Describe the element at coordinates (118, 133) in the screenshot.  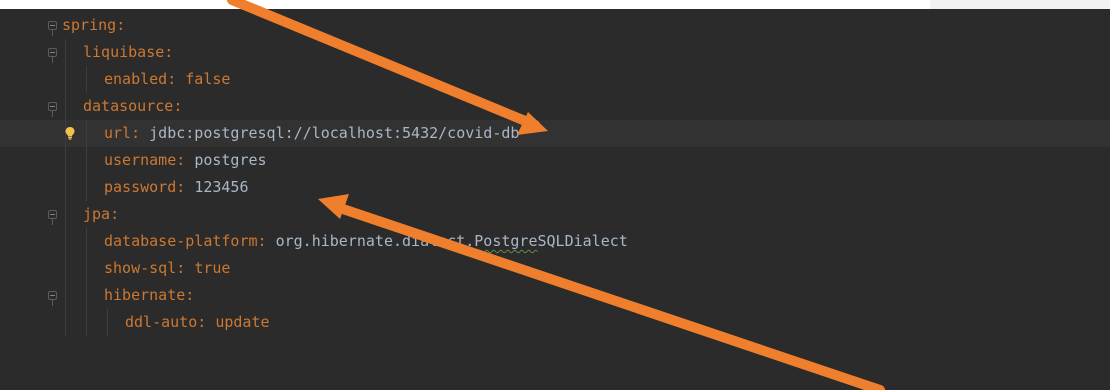
I see `yaml-key: url` at that location.